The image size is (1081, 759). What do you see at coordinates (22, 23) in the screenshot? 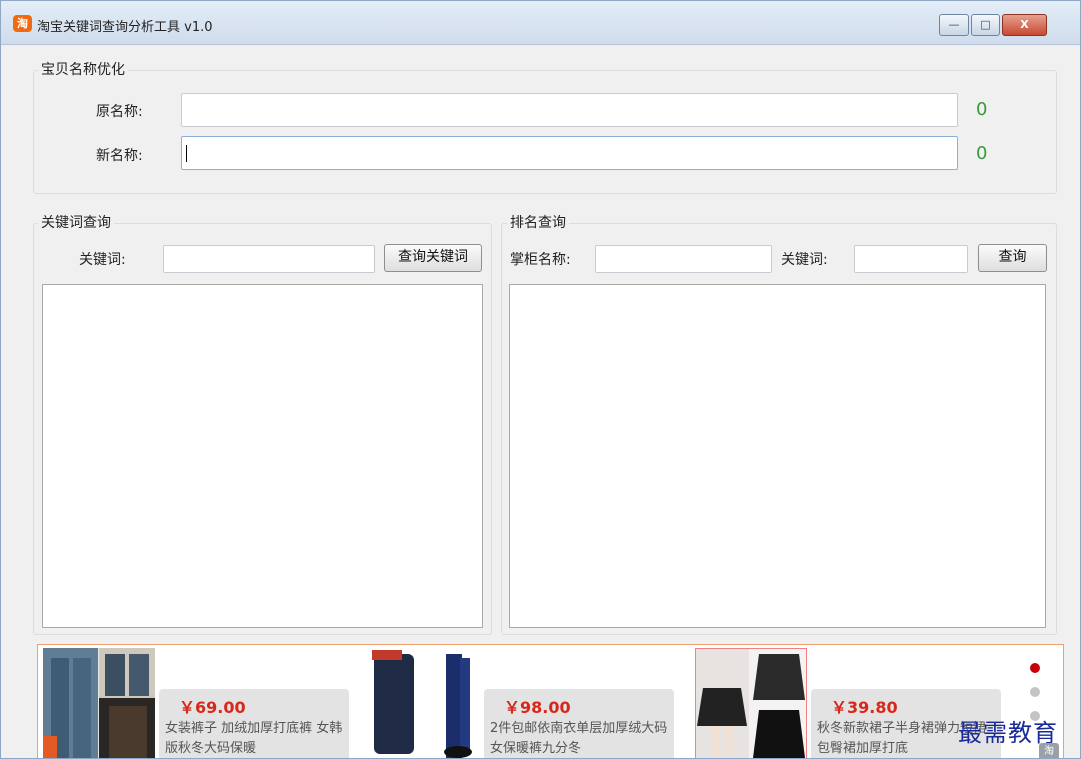
I see `taobao-app-icon: 淘` at bounding box center [22, 23].